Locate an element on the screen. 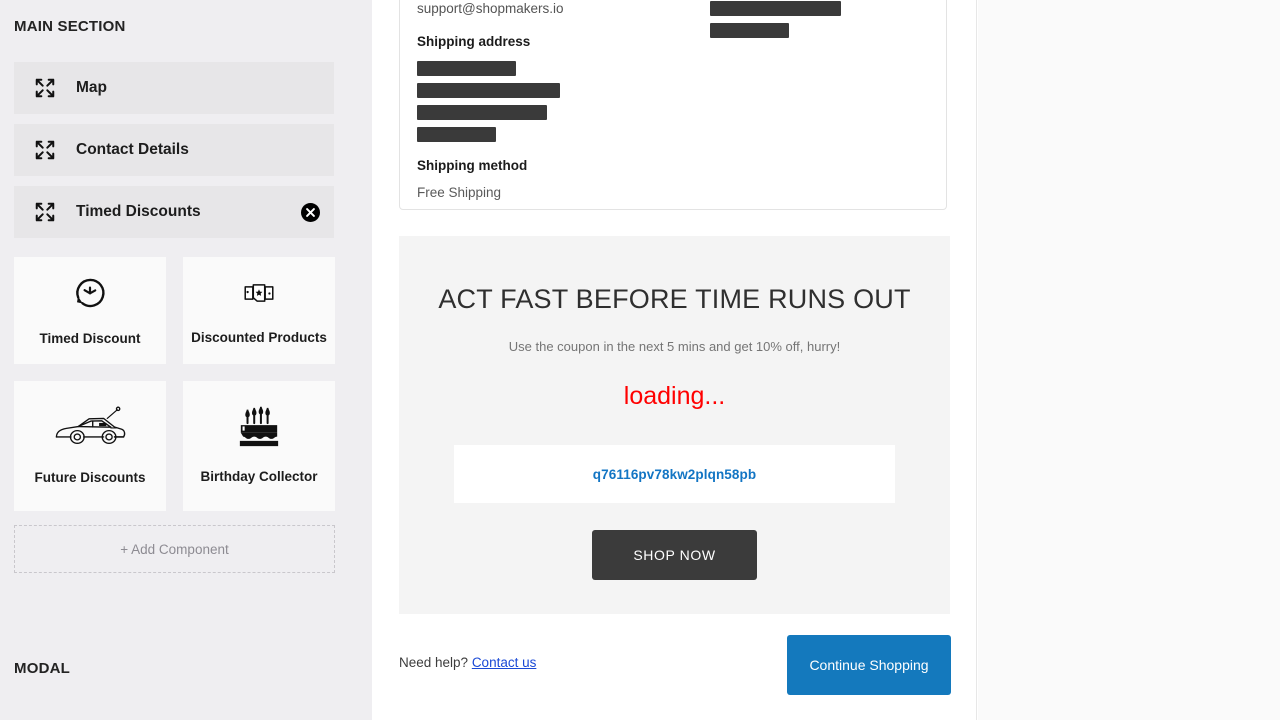 This screenshot has width=1280, height=720. add-component-button: + Add Component is located at coordinates (174, 549).